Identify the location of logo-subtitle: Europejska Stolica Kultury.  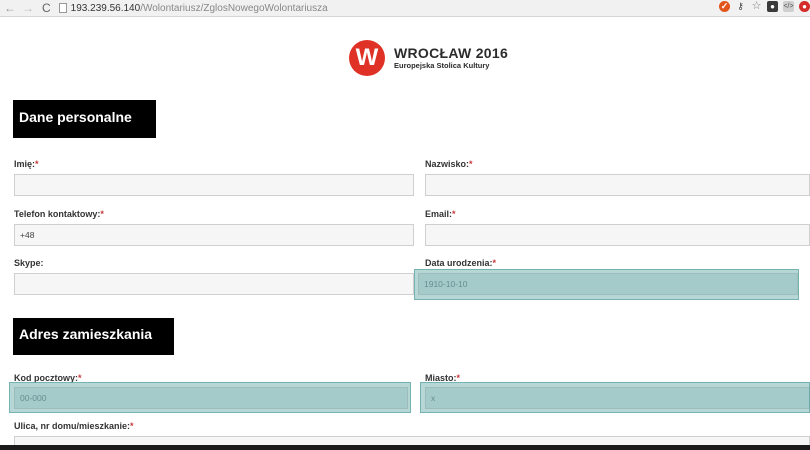
(442, 65).